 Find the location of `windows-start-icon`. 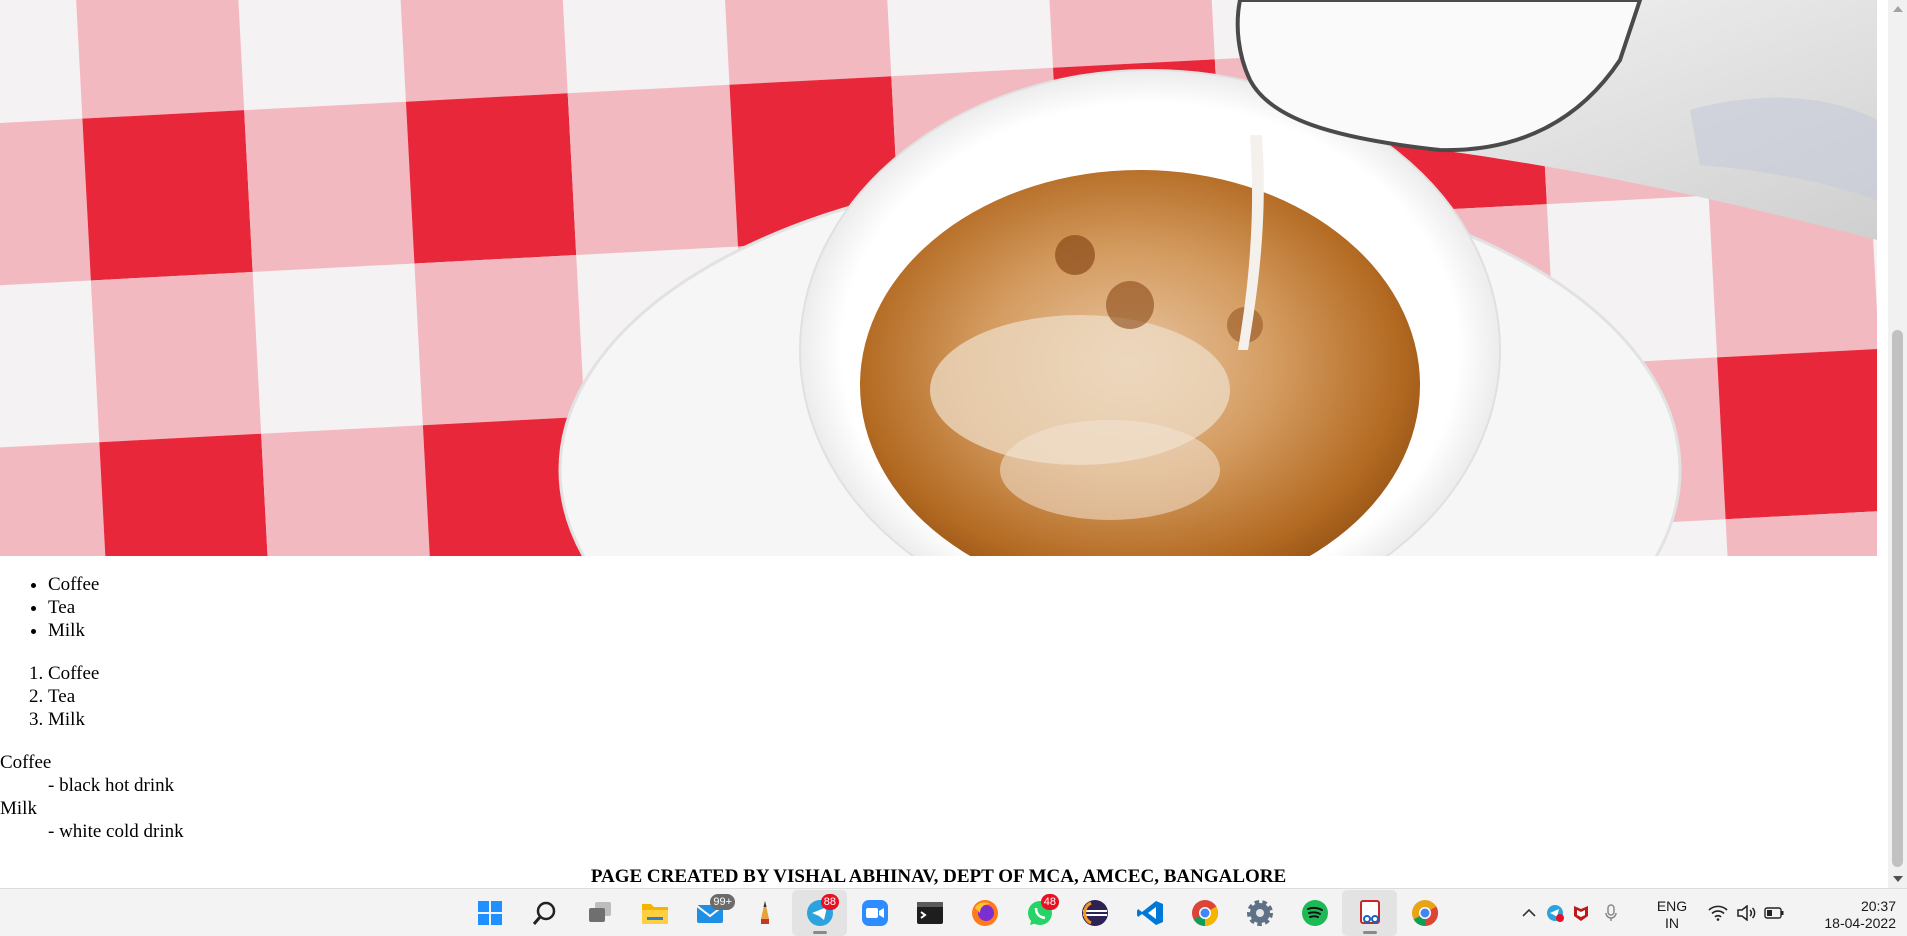

windows-start-icon is located at coordinates (490, 913).